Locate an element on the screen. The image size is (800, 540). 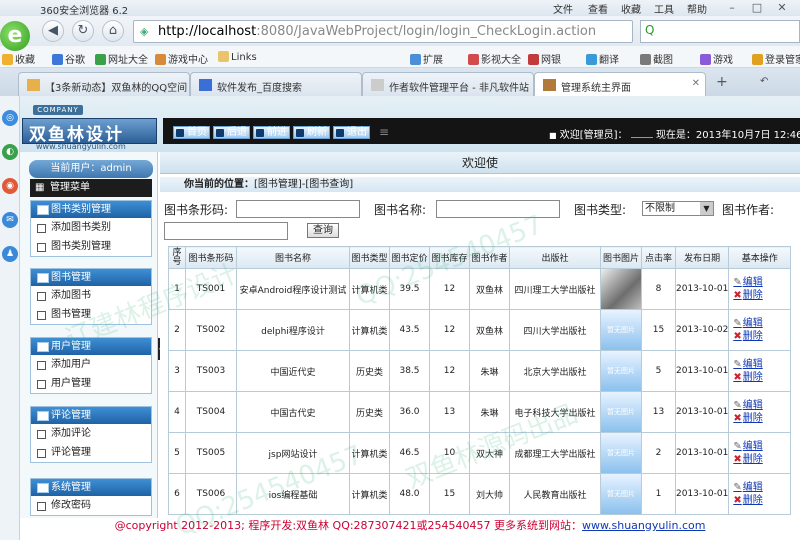
close-icon: ✕ is located at coordinates (782, 8).